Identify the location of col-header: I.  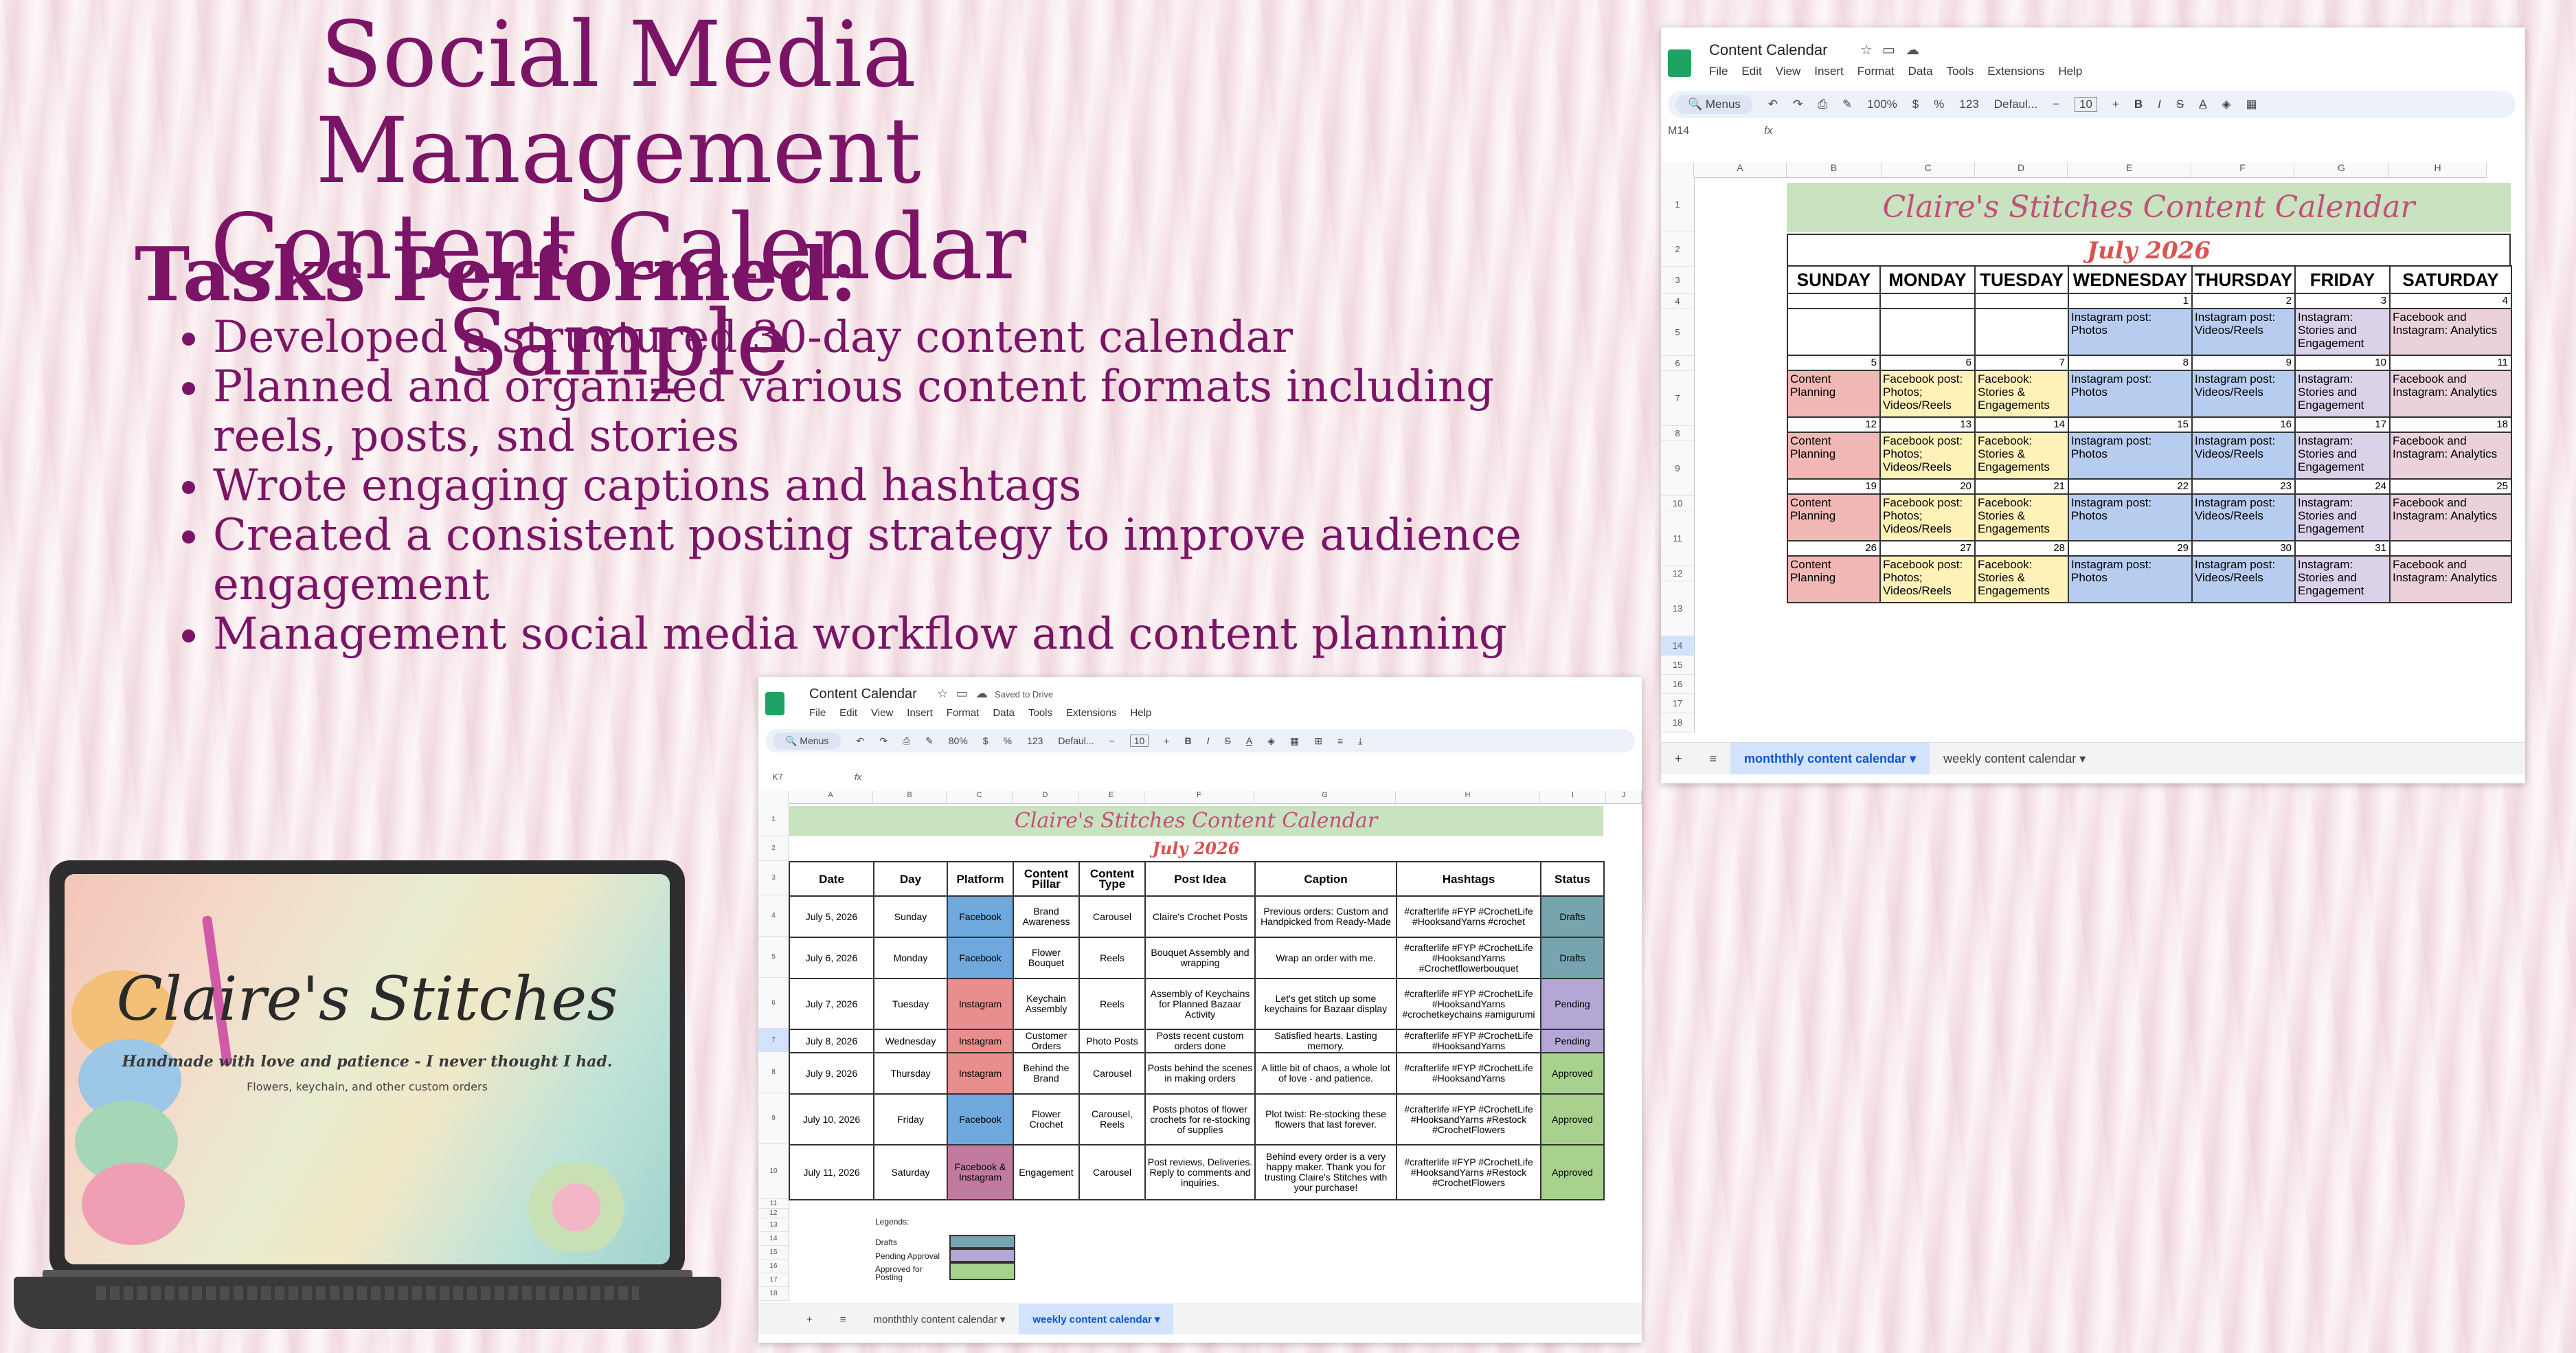
(1573, 797).